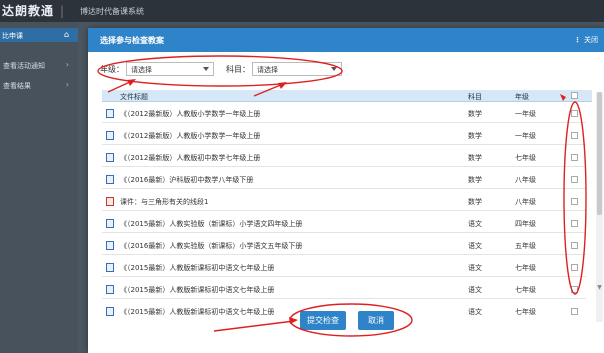 The width and height of the screenshot is (604, 353). I want to click on annotation-ellipse-filters, so click(220, 71).